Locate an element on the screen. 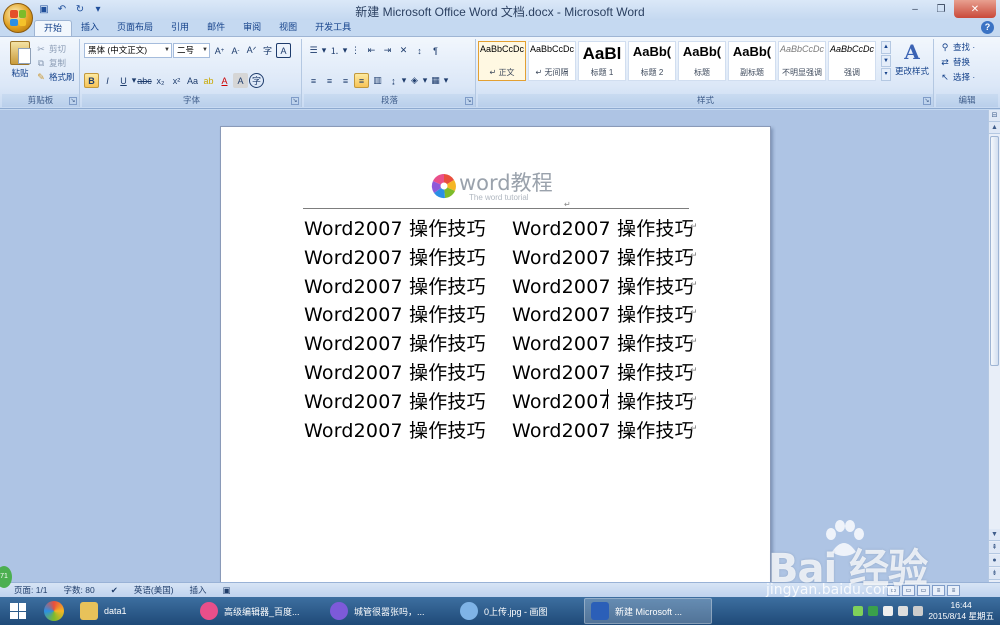  taskbar-task: 0上传.jpg - 画图 is located at coordinates (518, 611).